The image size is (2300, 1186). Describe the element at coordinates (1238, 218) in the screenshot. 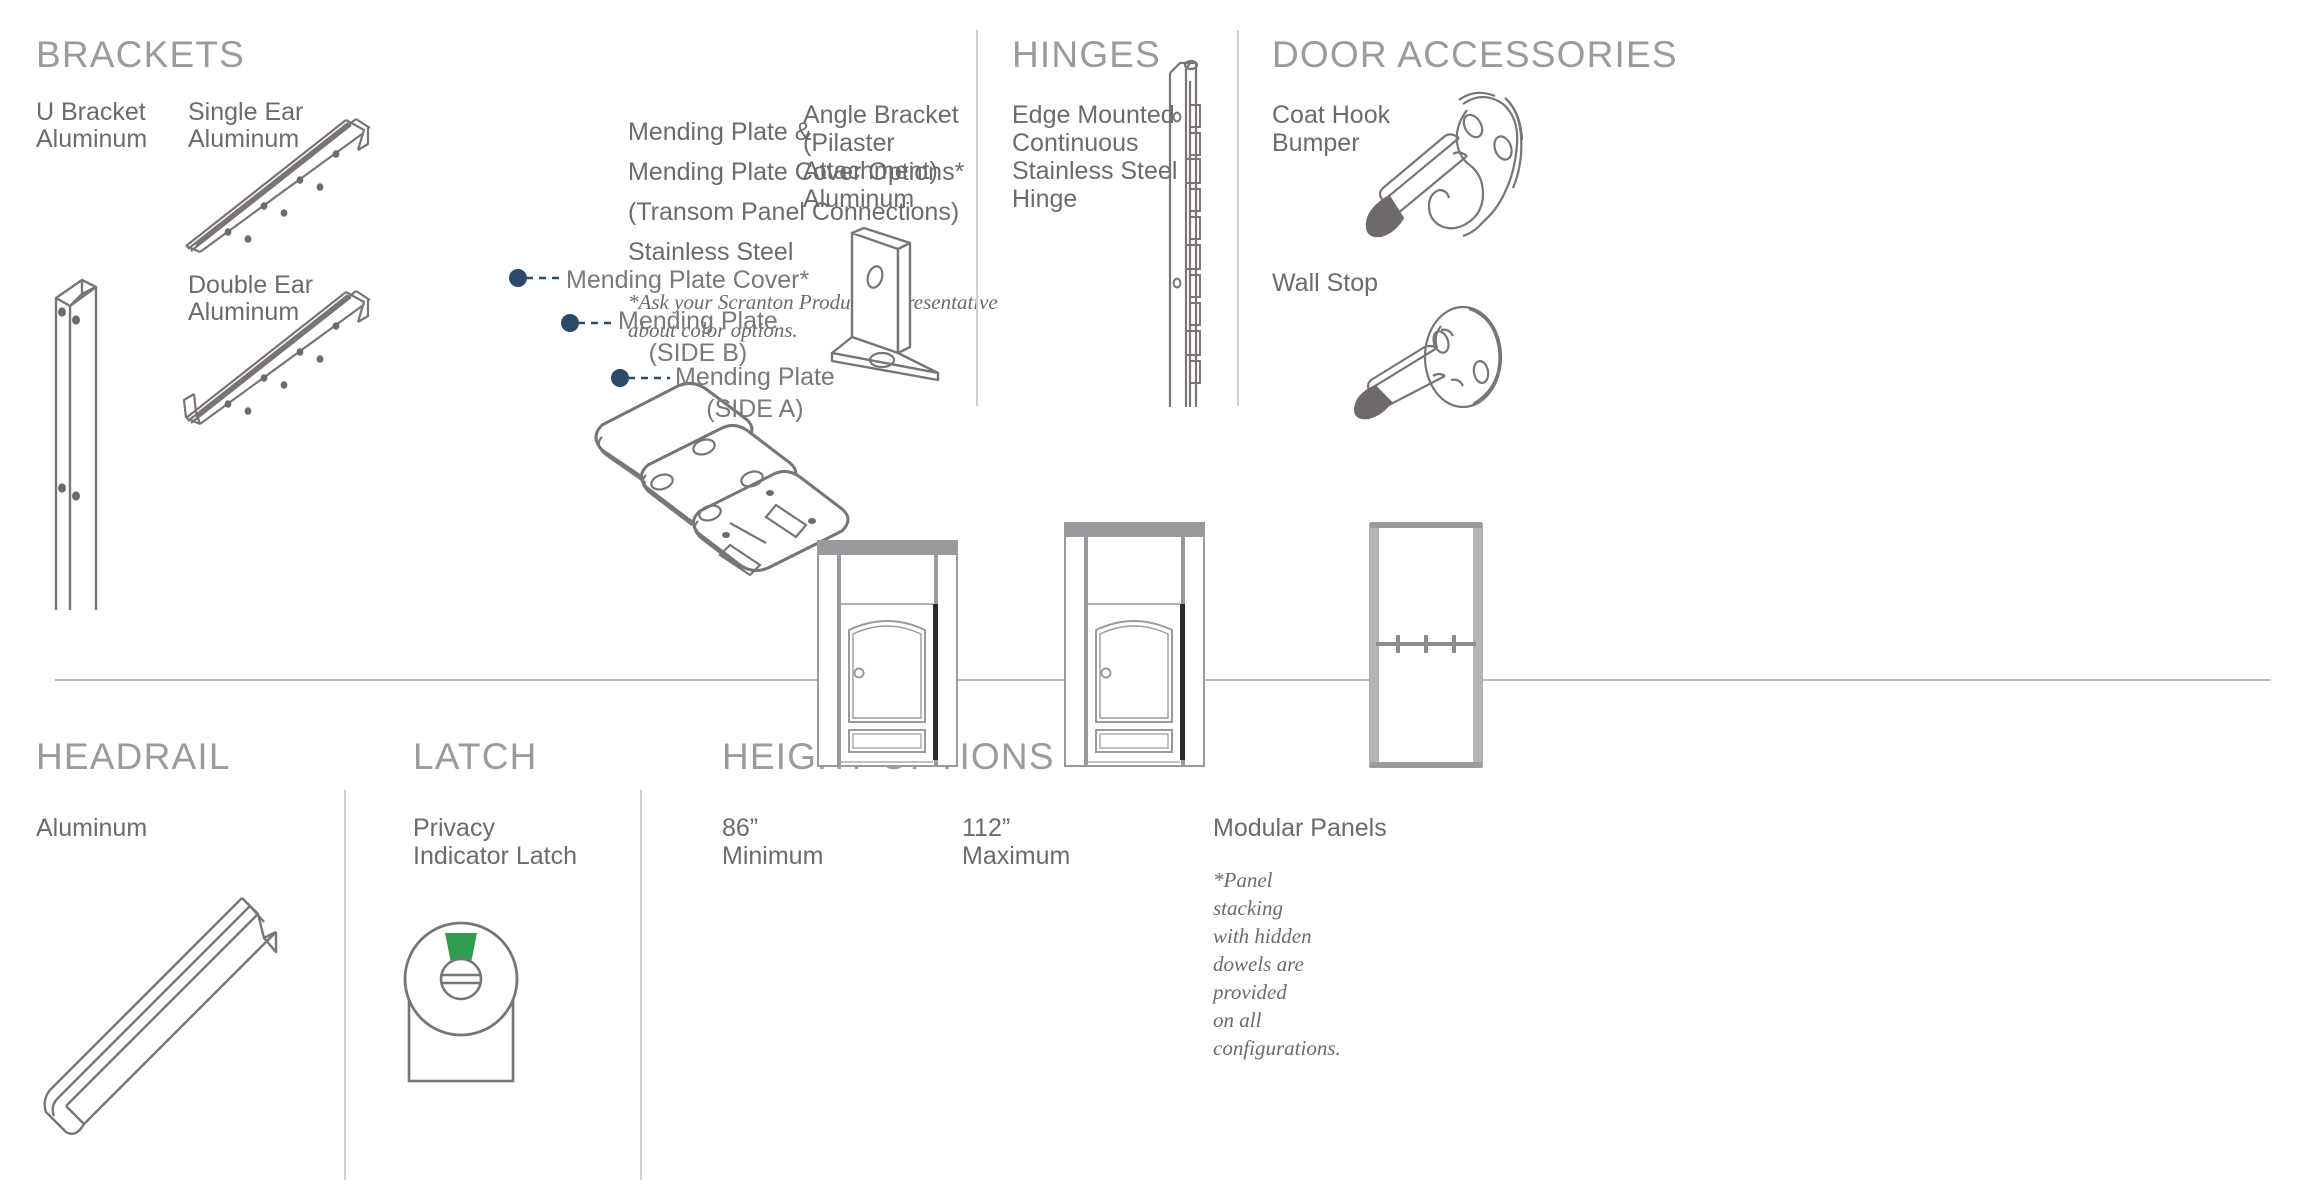

I see `divider-before-door-accessories` at that location.